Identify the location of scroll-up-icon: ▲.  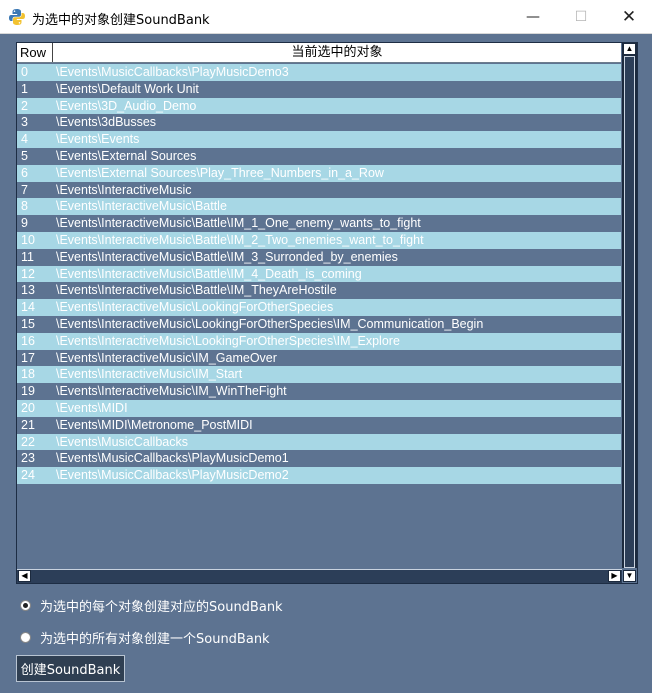
(629, 49).